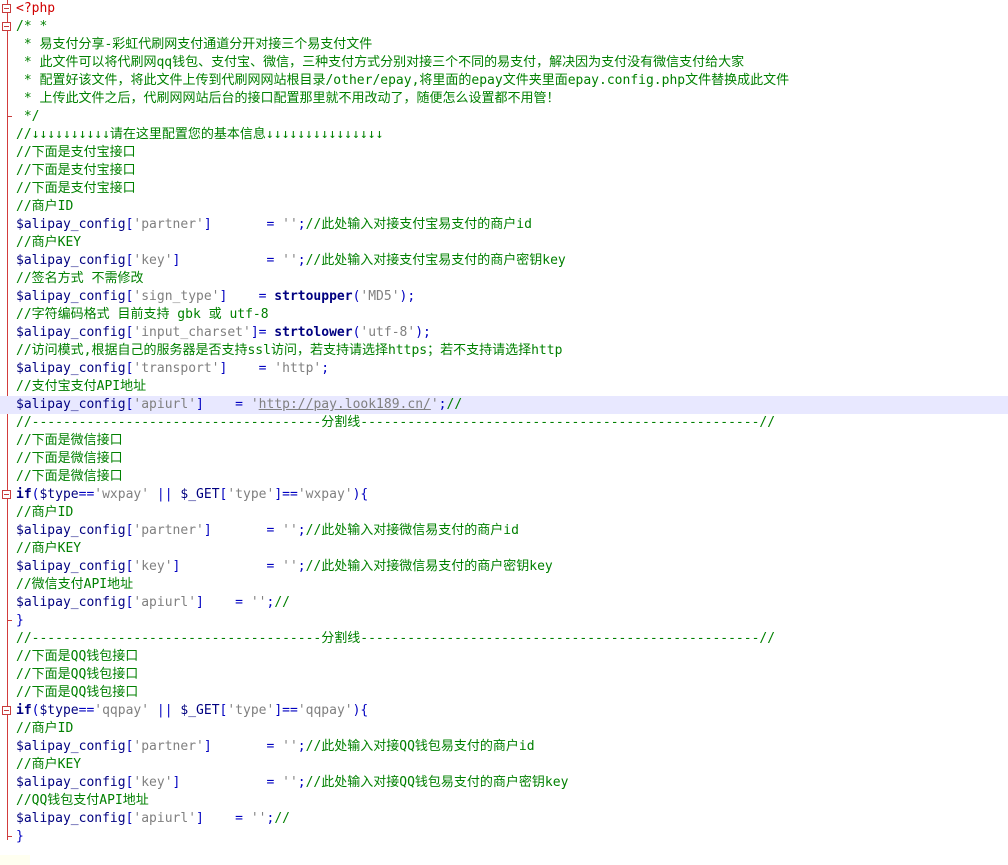  Describe the element at coordinates (69, 440) in the screenshot. I see `code-token: //下面是微信接口` at that location.